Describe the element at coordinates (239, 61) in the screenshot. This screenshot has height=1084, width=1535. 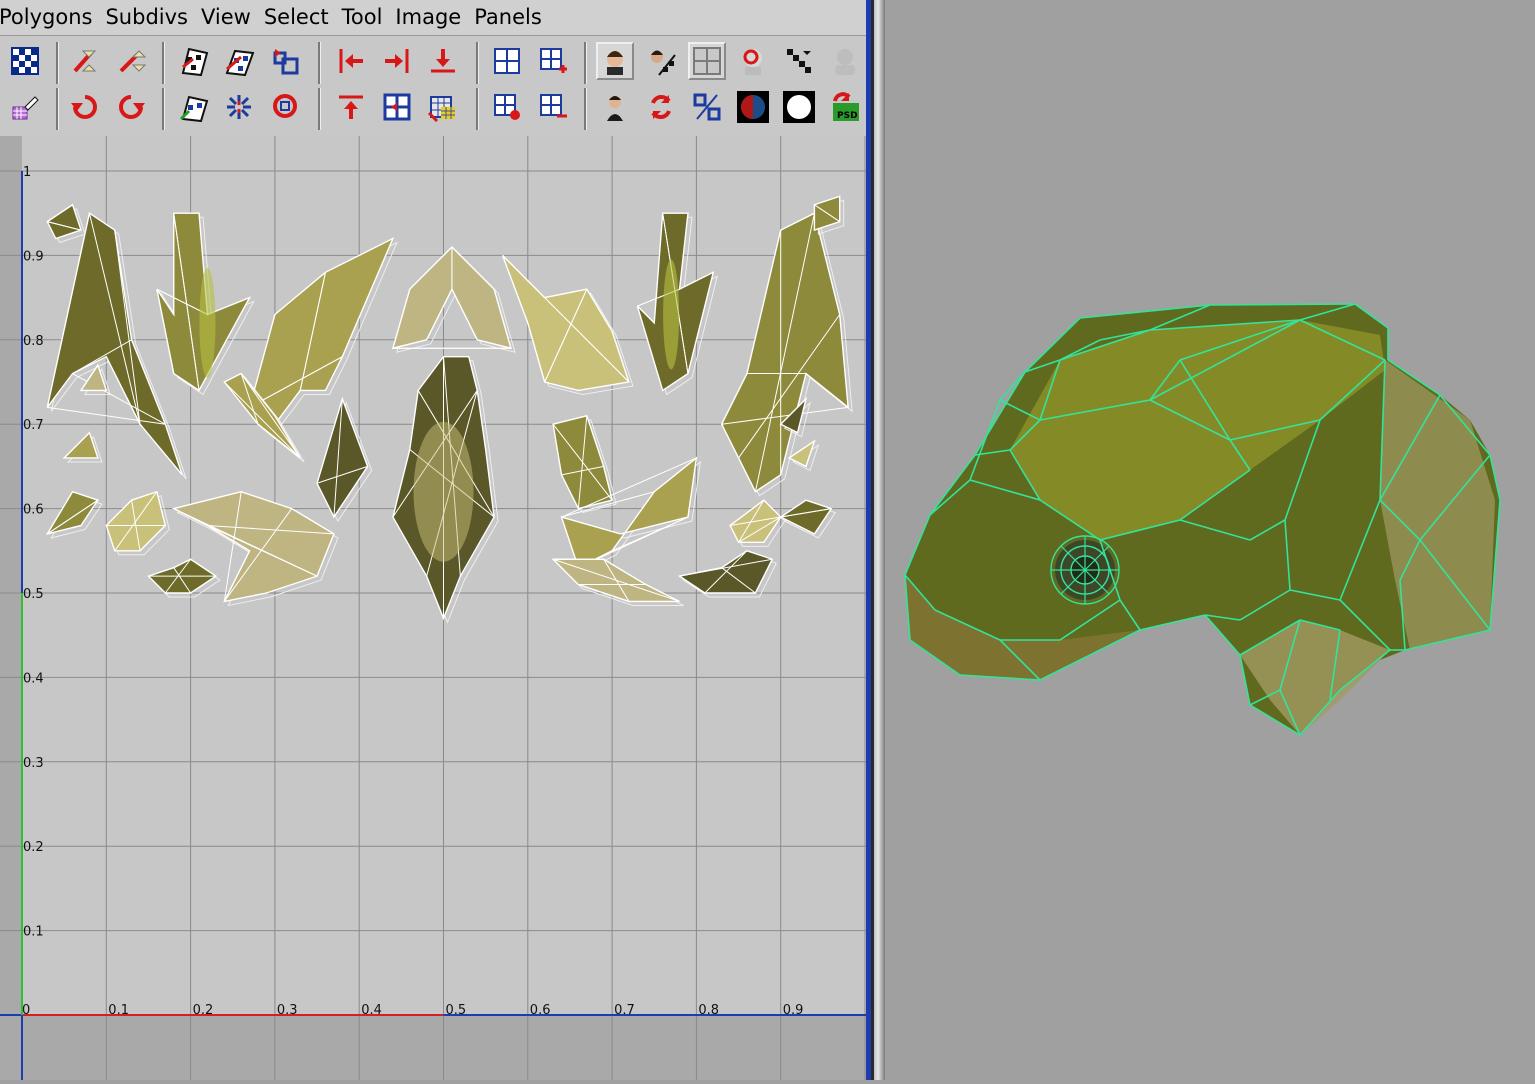
I see `snapshot-checker2-button` at that location.